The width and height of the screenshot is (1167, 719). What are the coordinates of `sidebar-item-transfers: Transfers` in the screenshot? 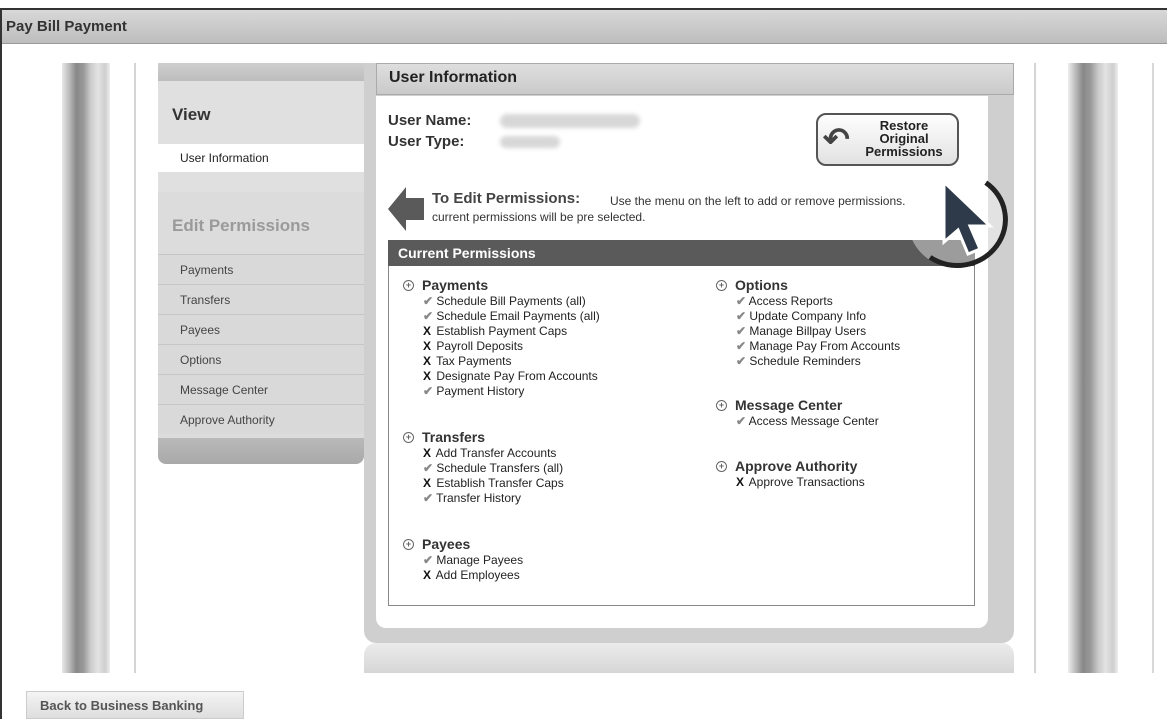 It's located at (261, 299).